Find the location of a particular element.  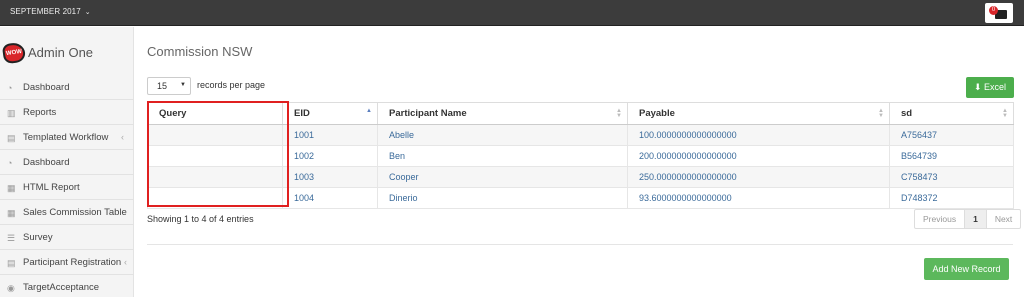

sidebar-item-label: Reports is located at coordinates (40, 112).